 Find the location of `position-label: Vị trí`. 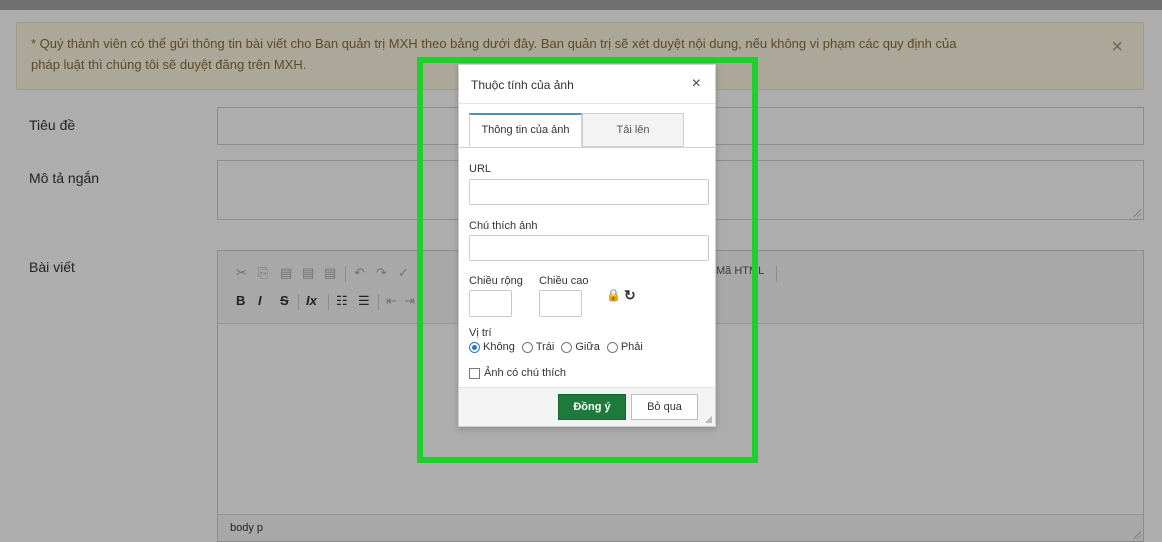

position-label: Vị trí is located at coordinates (480, 333).